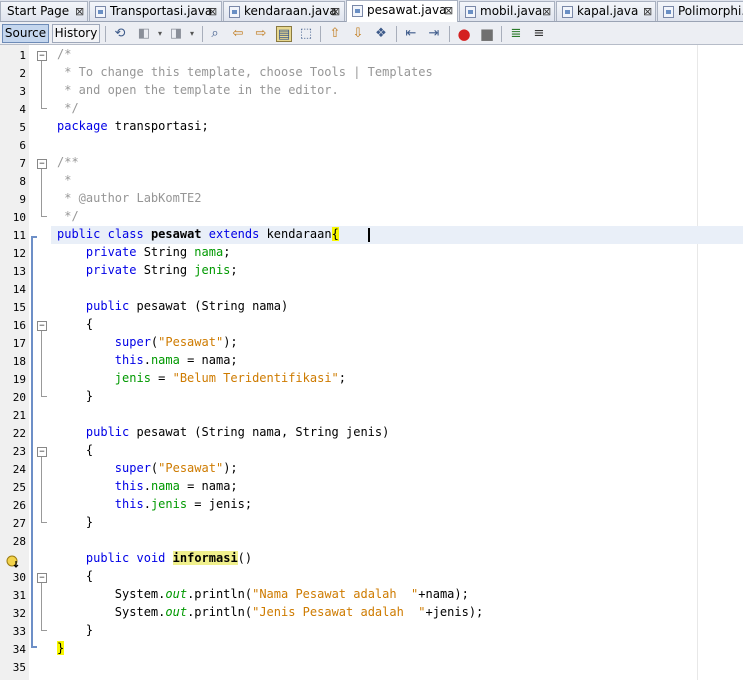  Describe the element at coordinates (19, 649) in the screenshot. I see `line-number: 34` at that location.